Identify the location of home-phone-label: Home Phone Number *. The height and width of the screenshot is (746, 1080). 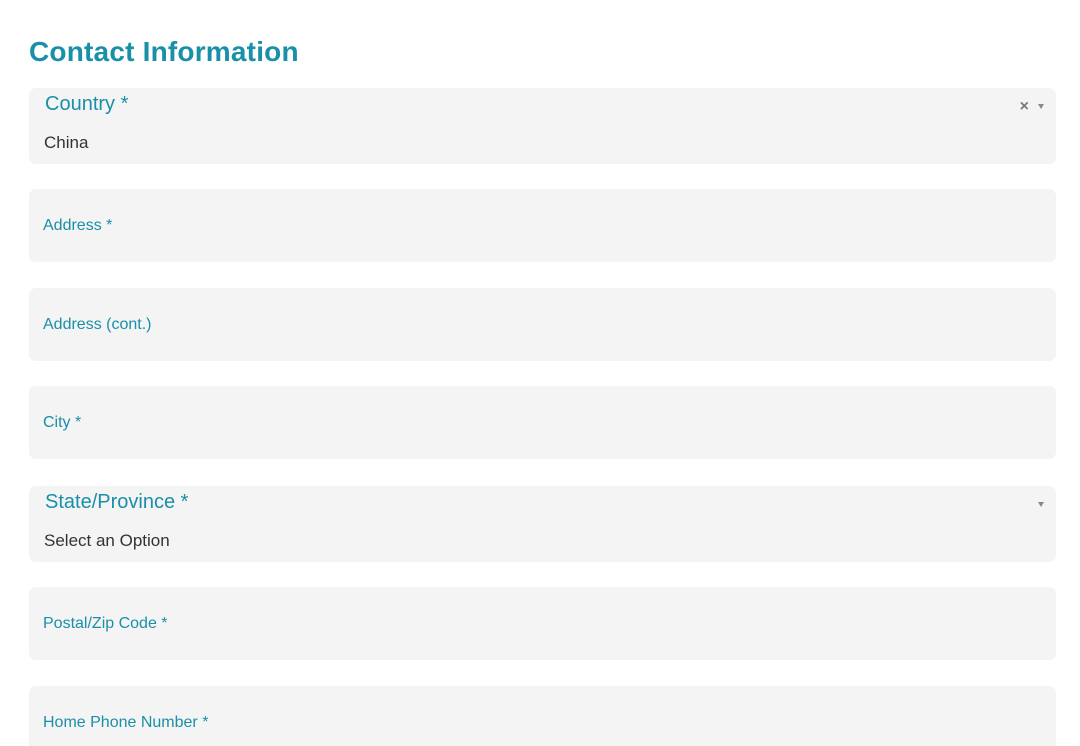
(126, 722).